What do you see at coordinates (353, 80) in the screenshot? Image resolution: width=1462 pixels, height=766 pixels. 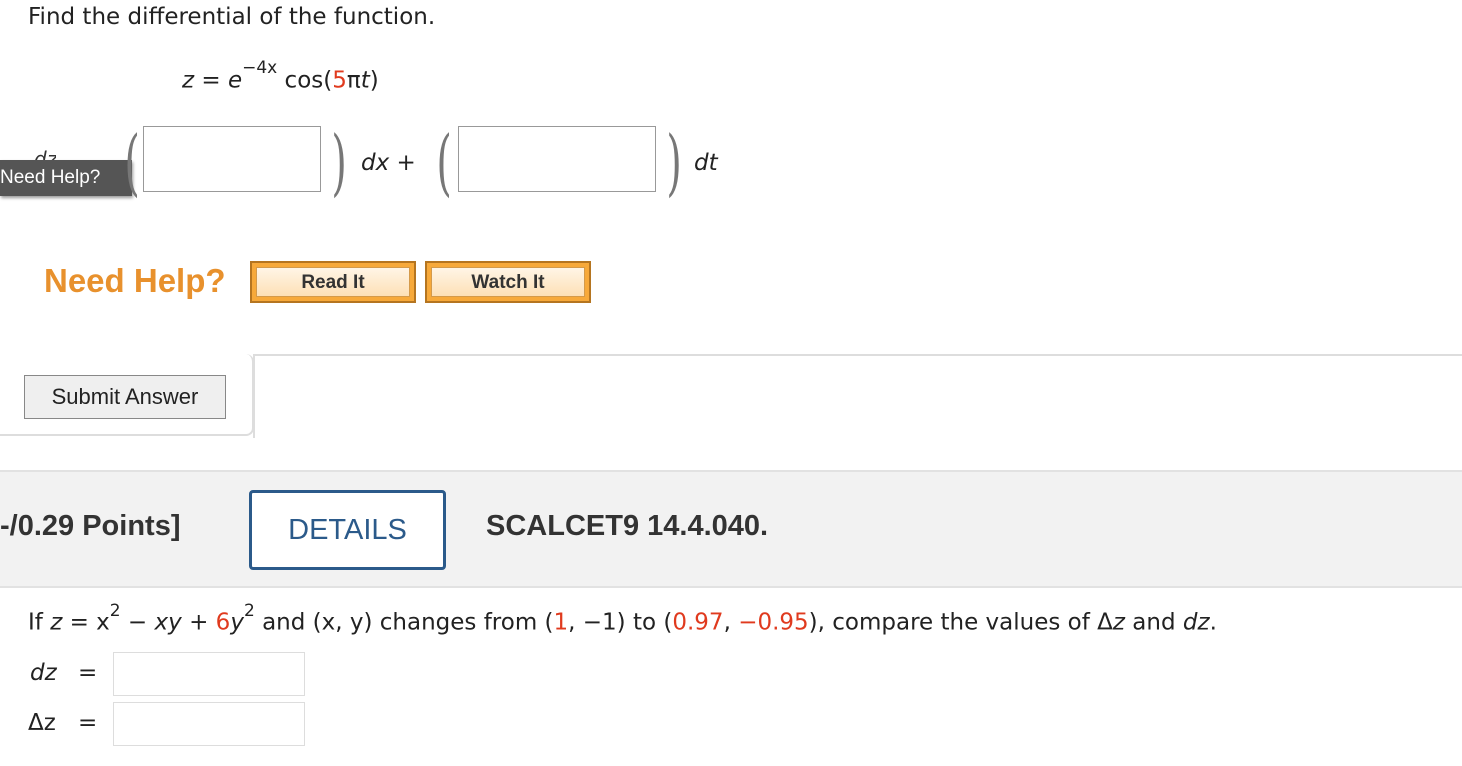 I see `equation-pi: π` at bounding box center [353, 80].